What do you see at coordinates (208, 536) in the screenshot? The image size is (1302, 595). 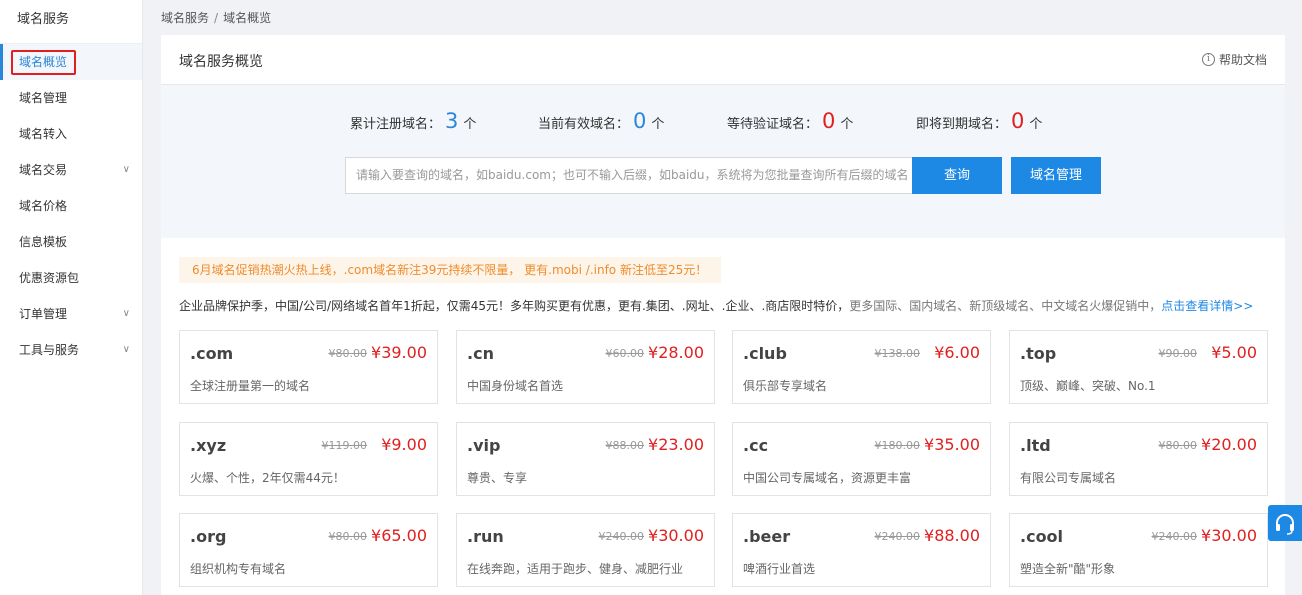 I see `domain-suffix: .org` at bounding box center [208, 536].